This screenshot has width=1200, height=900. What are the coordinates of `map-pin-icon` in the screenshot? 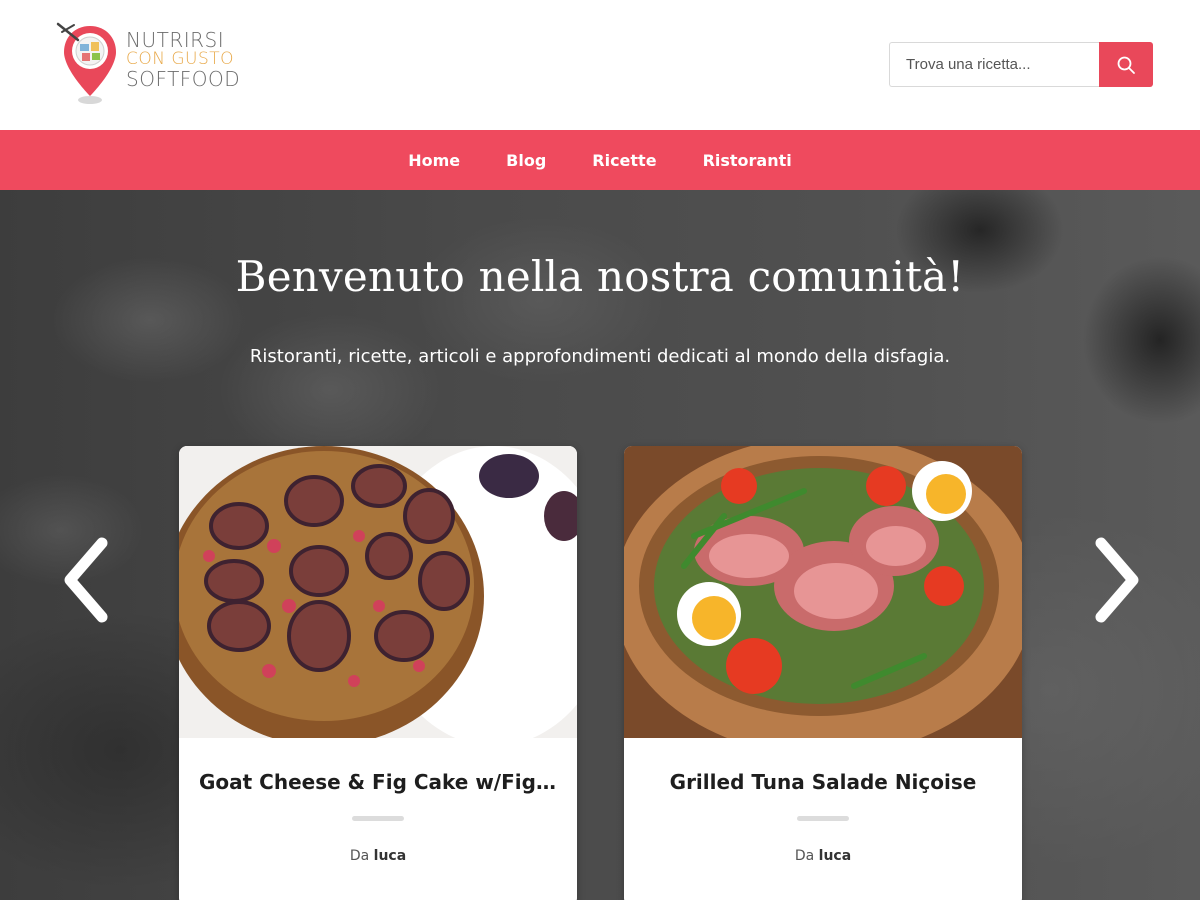 It's located at (86, 63).